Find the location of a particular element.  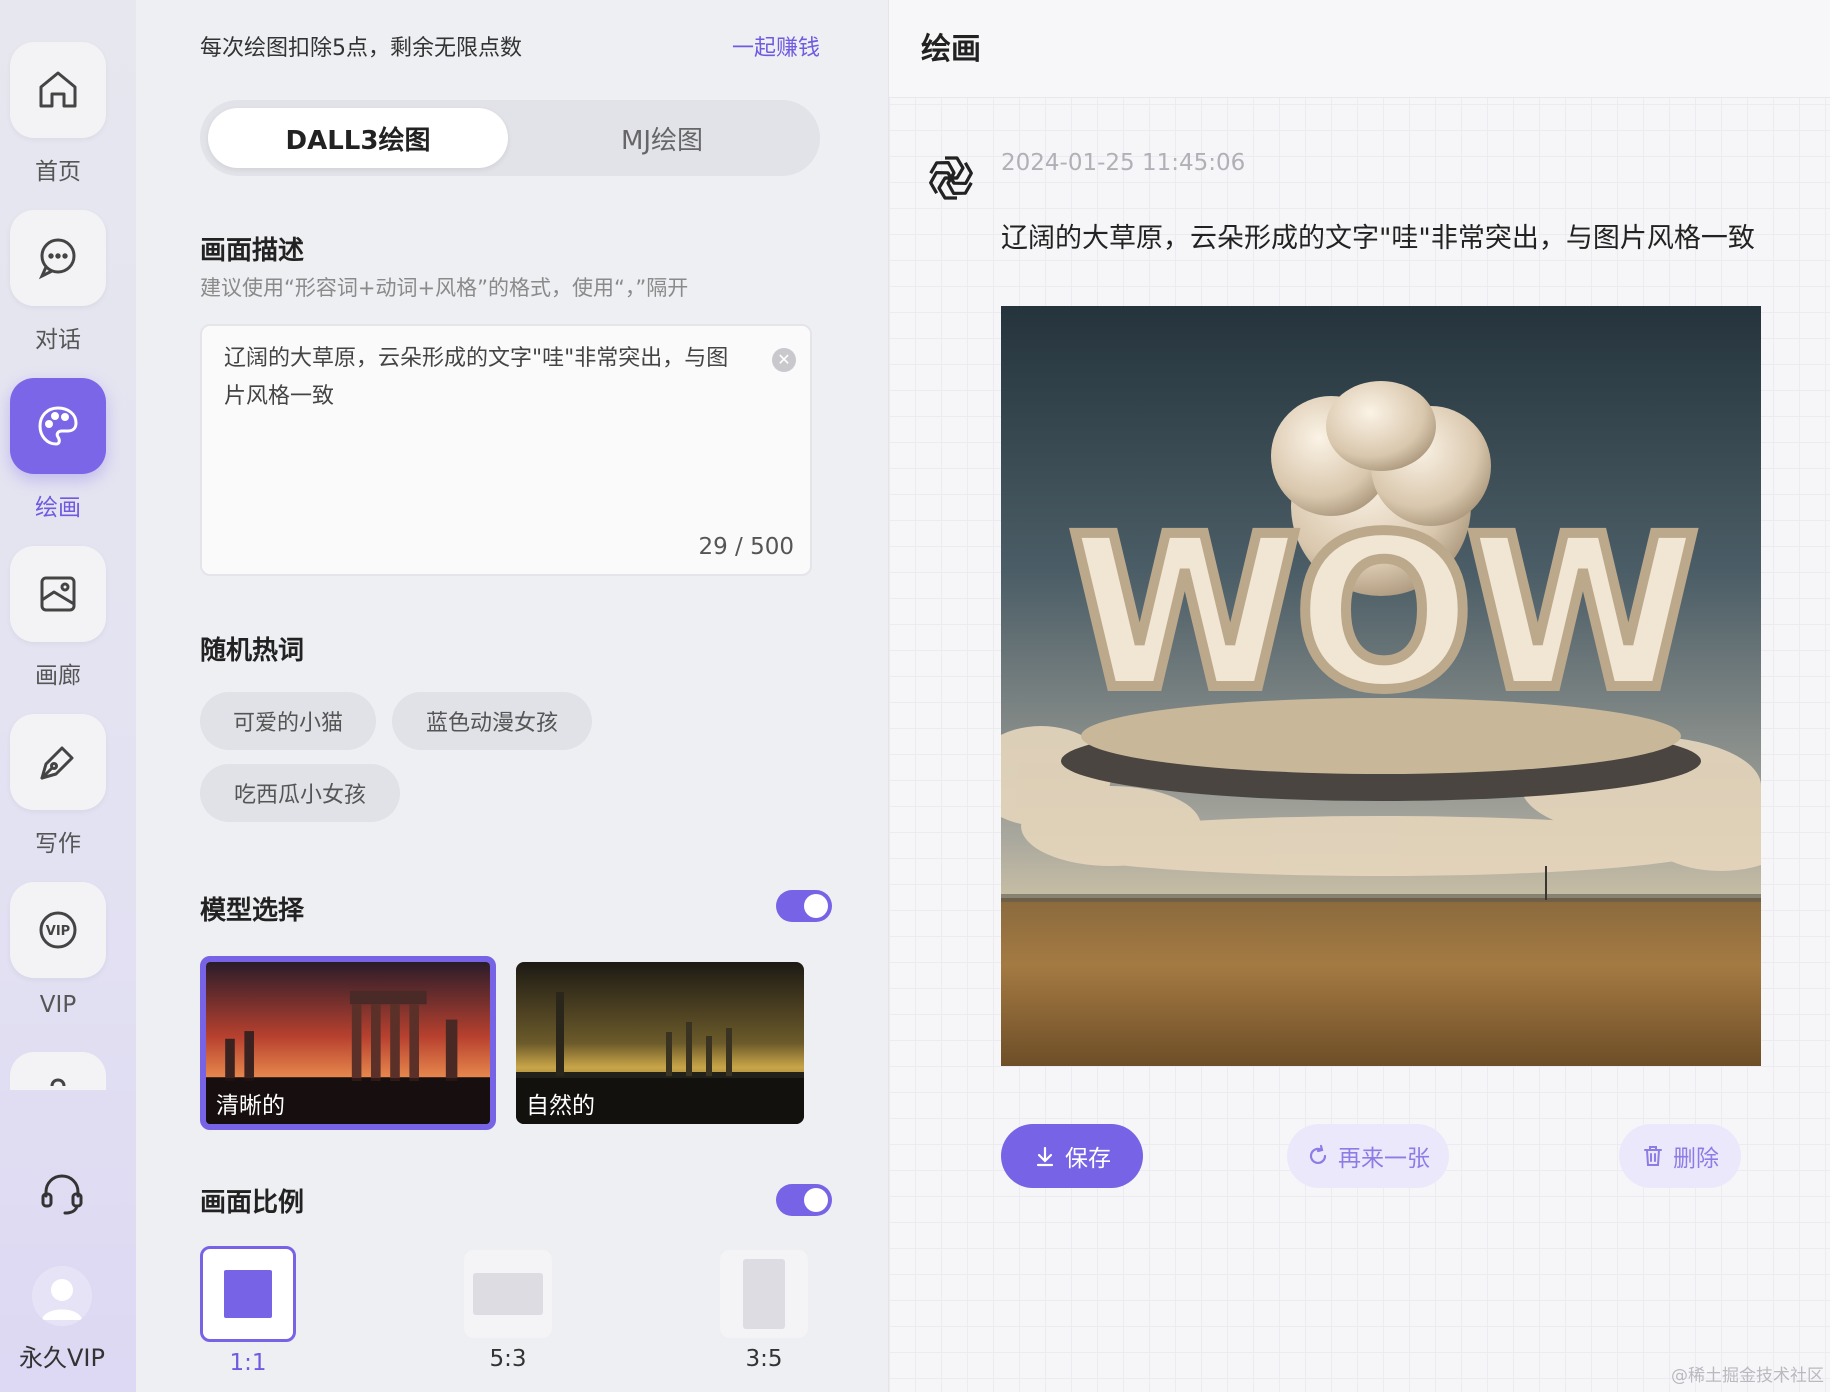

palette-icon is located at coordinates (58, 426).